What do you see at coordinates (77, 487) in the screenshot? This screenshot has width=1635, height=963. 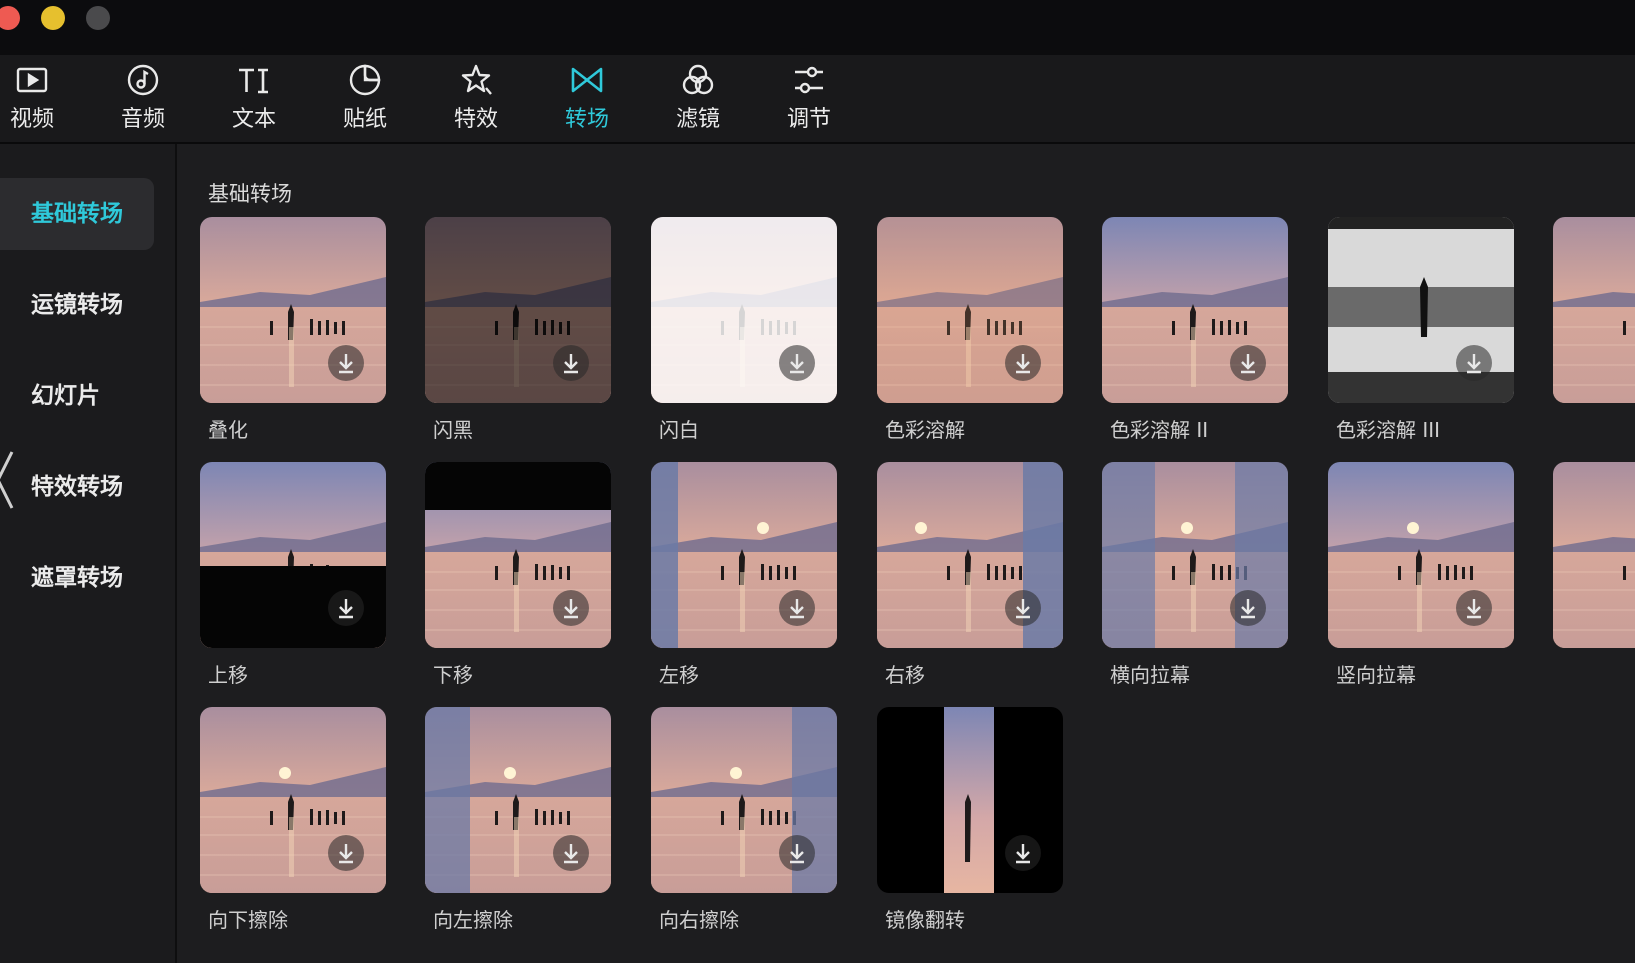 I see `sidebar-item-effect-transition: 特效转场` at bounding box center [77, 487].